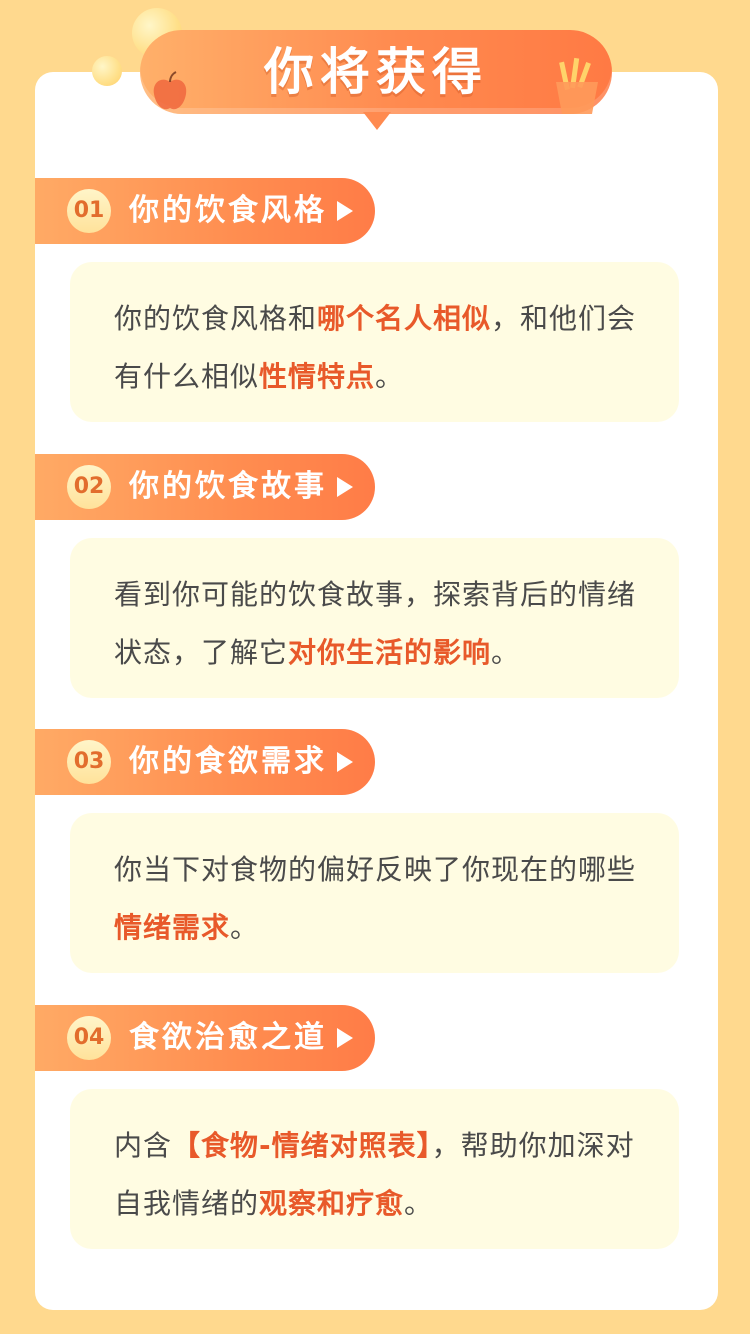  What do you see at coordinates (228, 210) in the screenshot?
I see `section-title: 你的饮食风格` at bounding box center [228, 210].